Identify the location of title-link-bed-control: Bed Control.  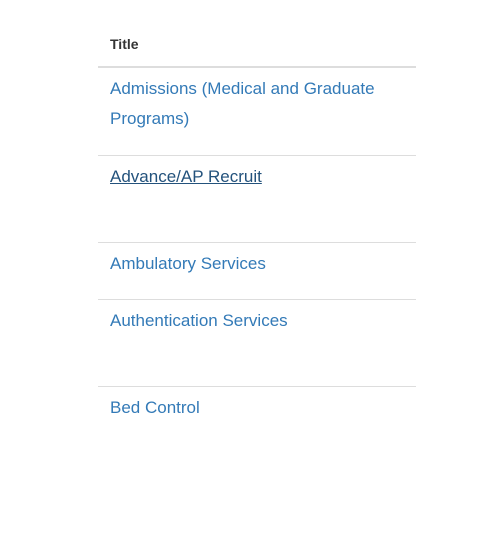
(155, 408).